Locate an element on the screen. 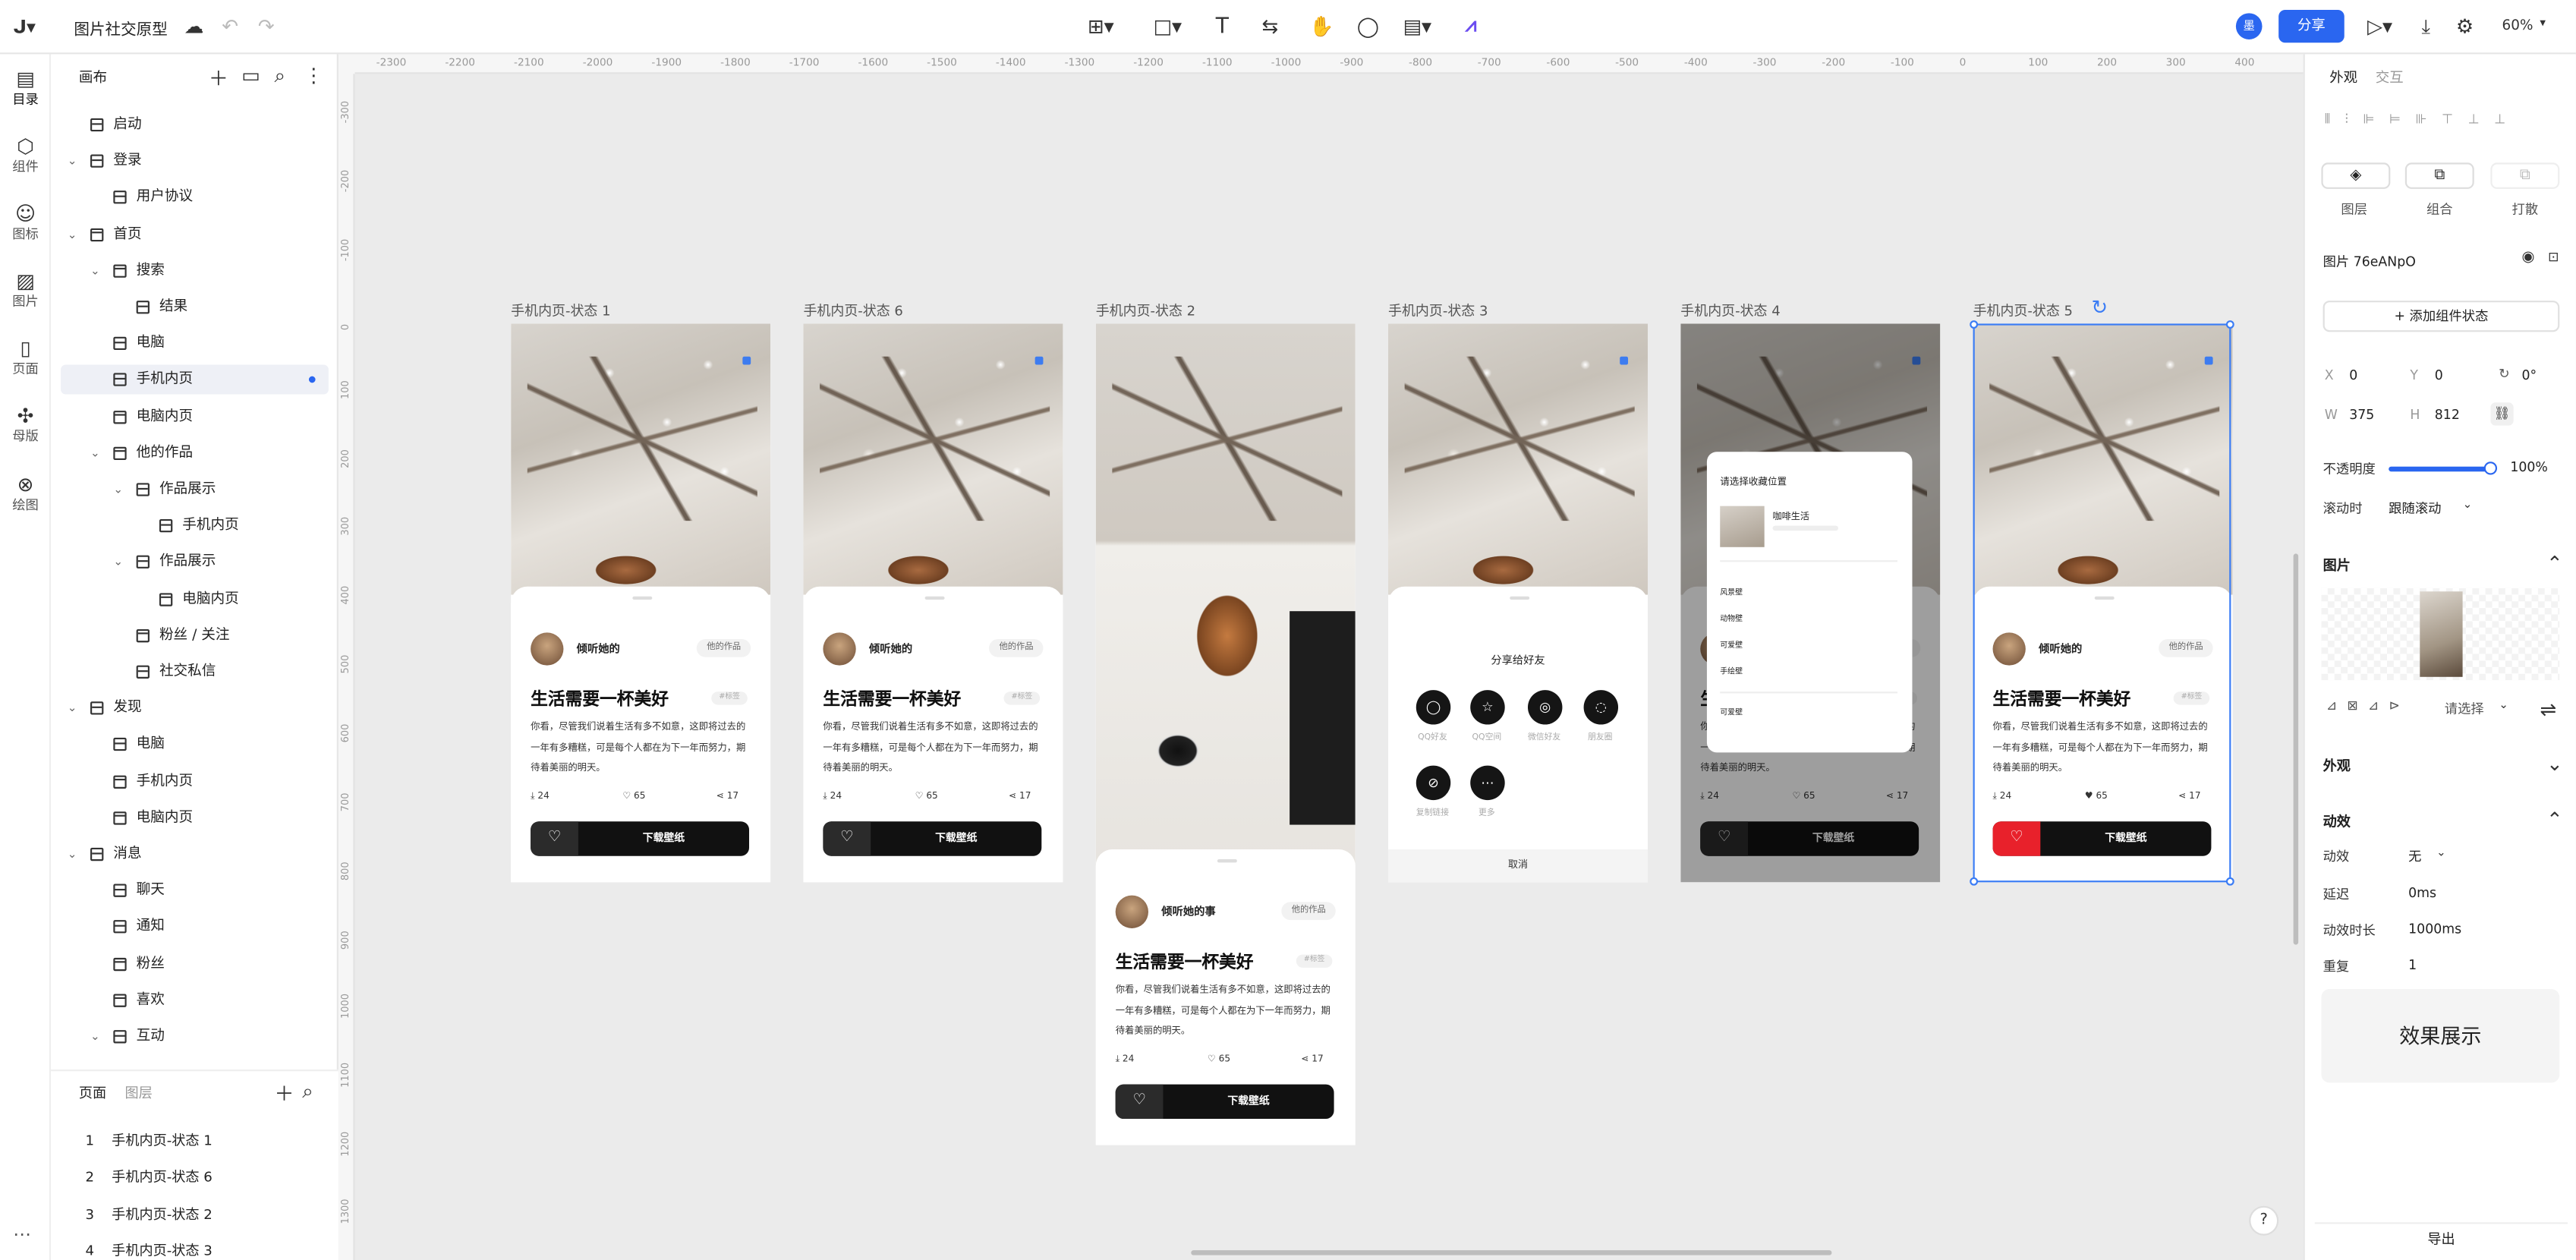 The width and height of the screenshot is (2576, 1260). tree-item: 通知 is located at coordinates (195, 927).